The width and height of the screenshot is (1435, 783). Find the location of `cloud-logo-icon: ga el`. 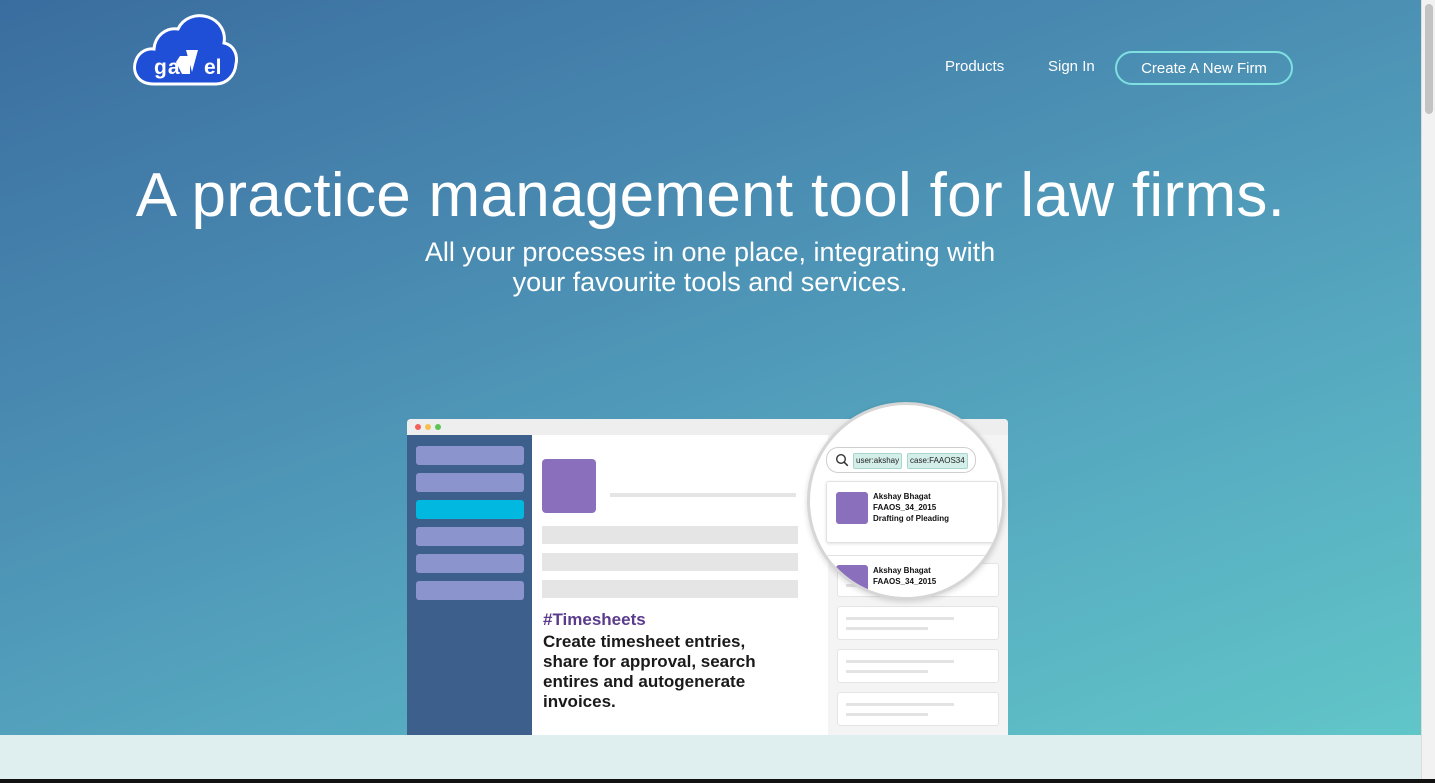

cloud-logo-icon: ga el is located at coordinates (185, 50).